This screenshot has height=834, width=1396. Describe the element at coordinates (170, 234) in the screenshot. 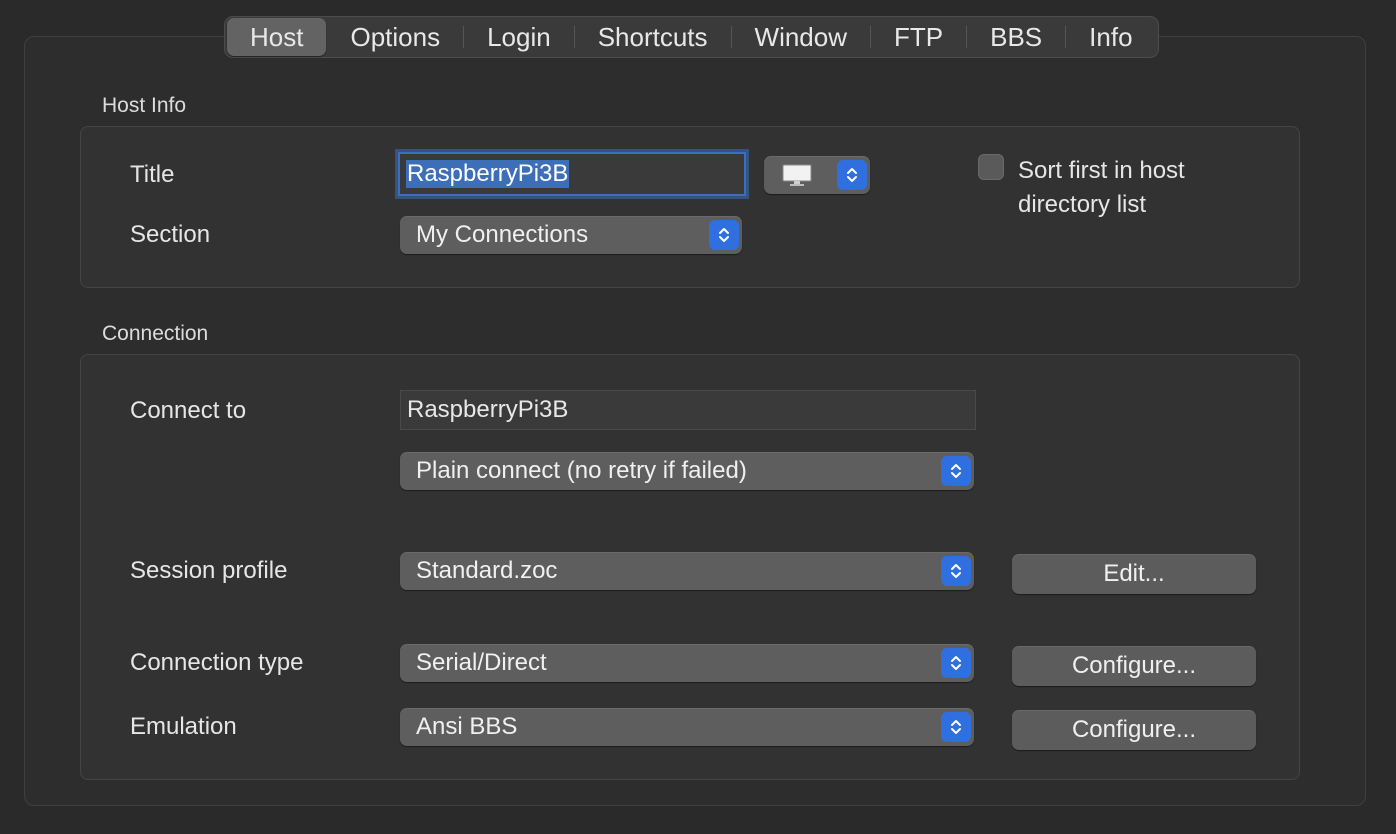

I see `section-label: Section` at that location.